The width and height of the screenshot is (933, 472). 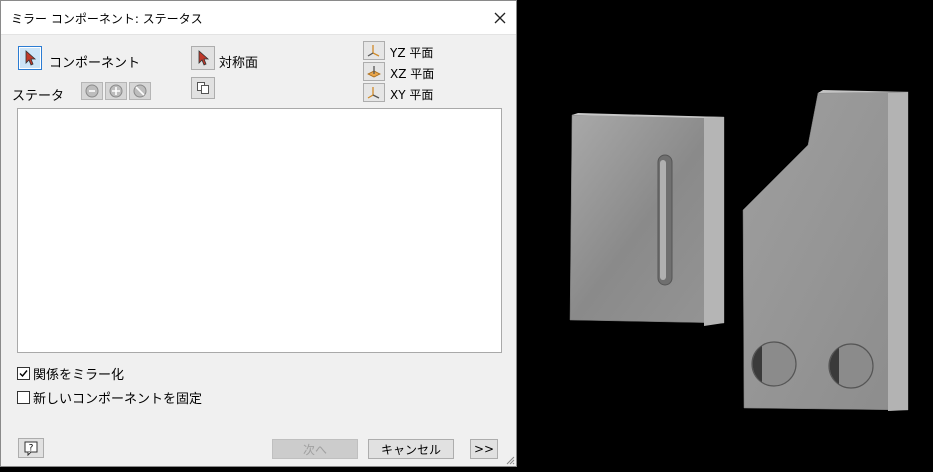 I want to click on mirror-relationships-option: 関係をミラー化, so click(x=70, y=373).